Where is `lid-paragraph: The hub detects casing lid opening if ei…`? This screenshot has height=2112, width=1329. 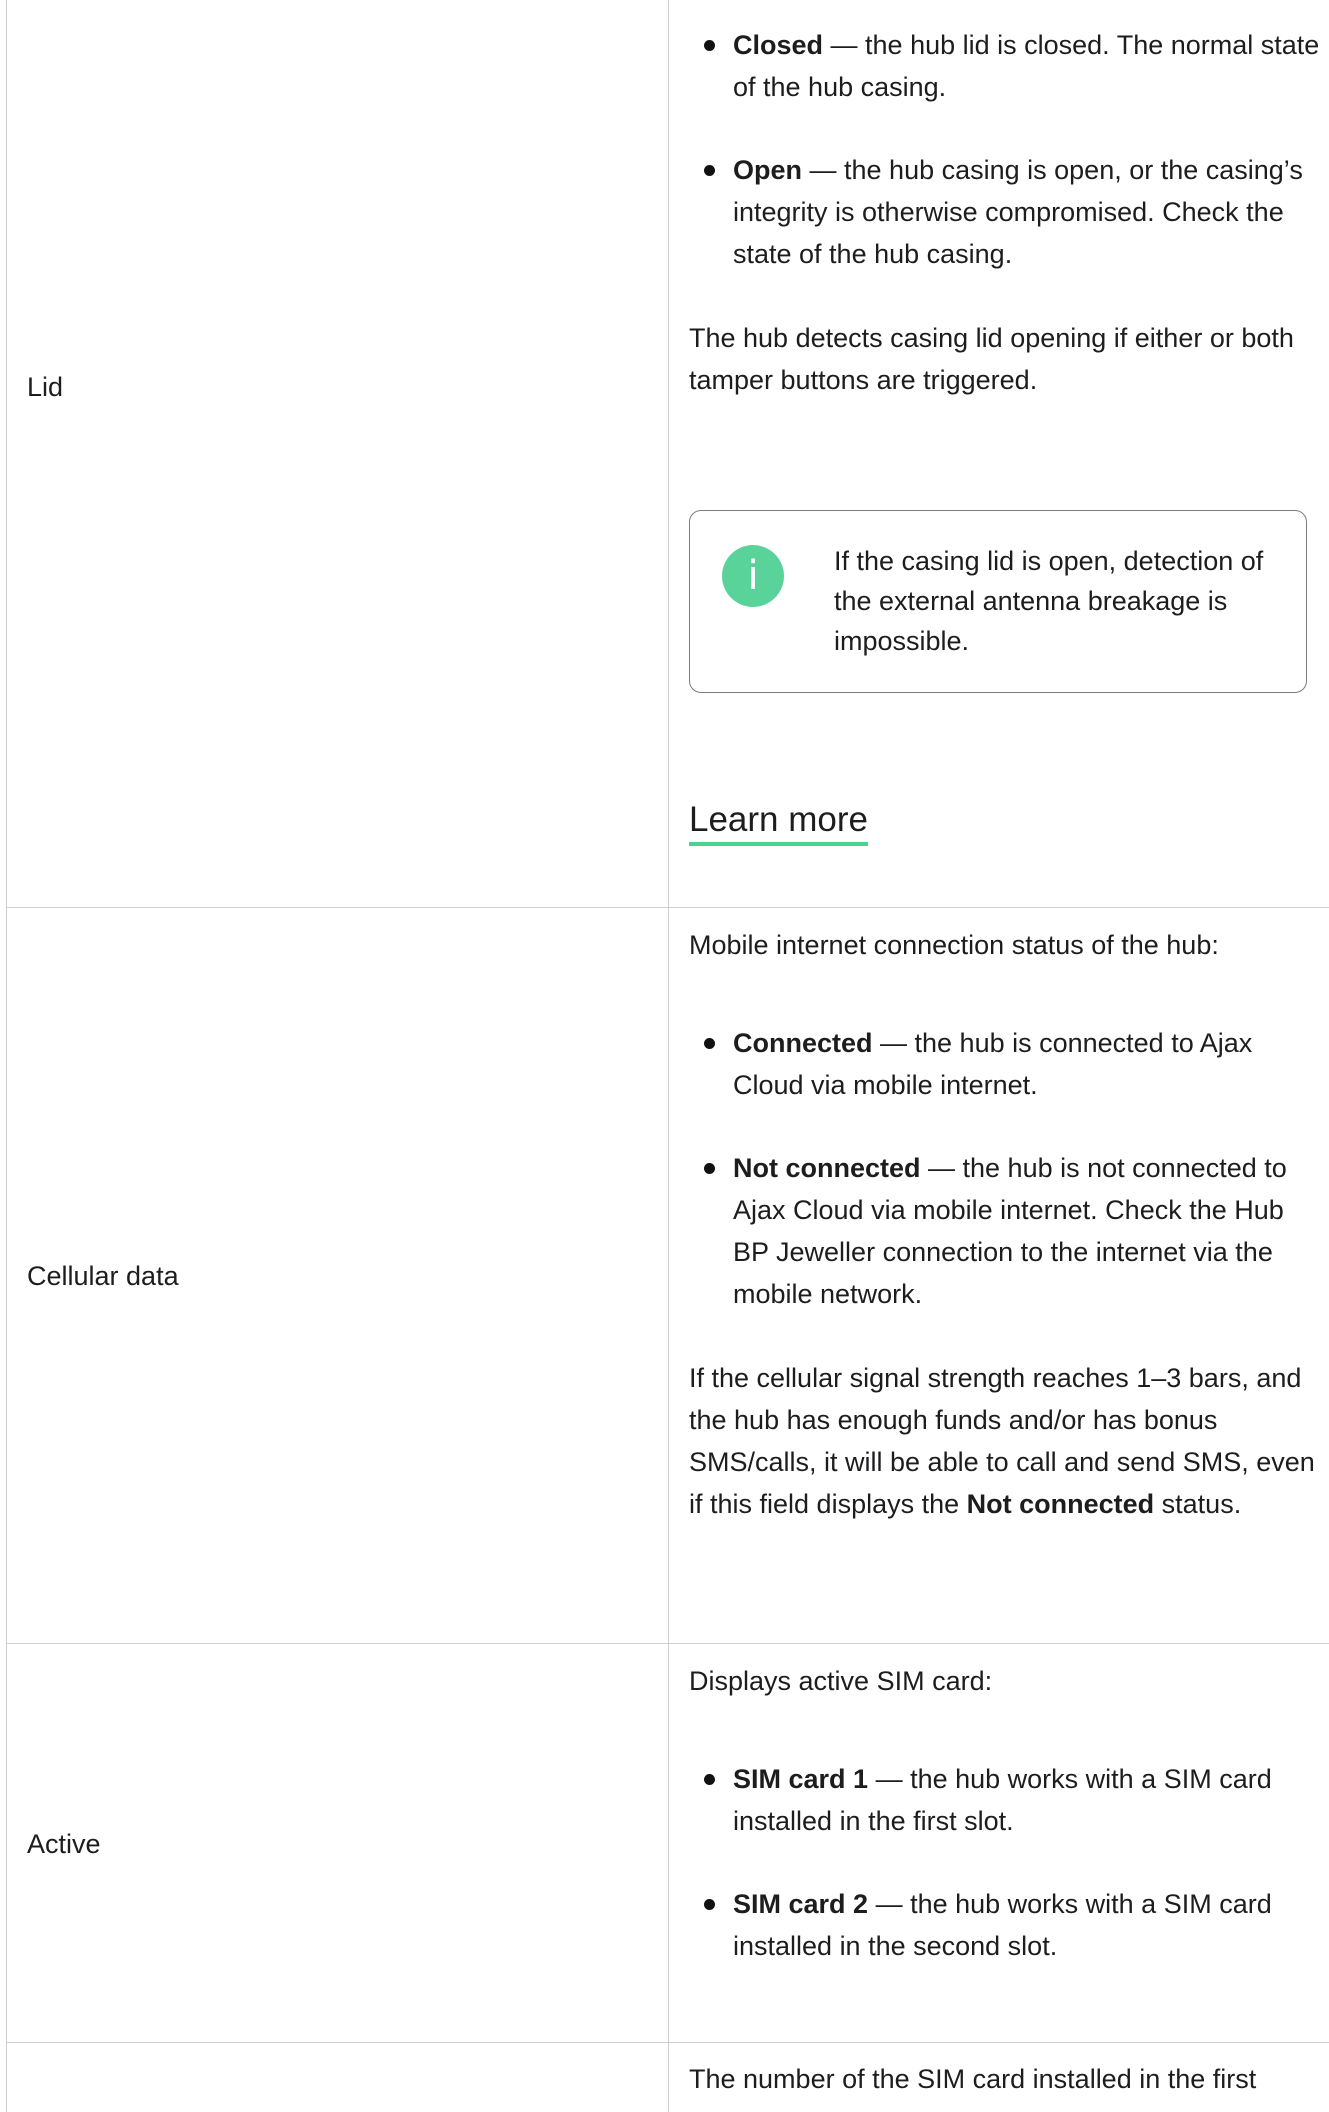
lid-paragraph: The hub detects casing lid opening if ei… is located at coordinates (991, 359).